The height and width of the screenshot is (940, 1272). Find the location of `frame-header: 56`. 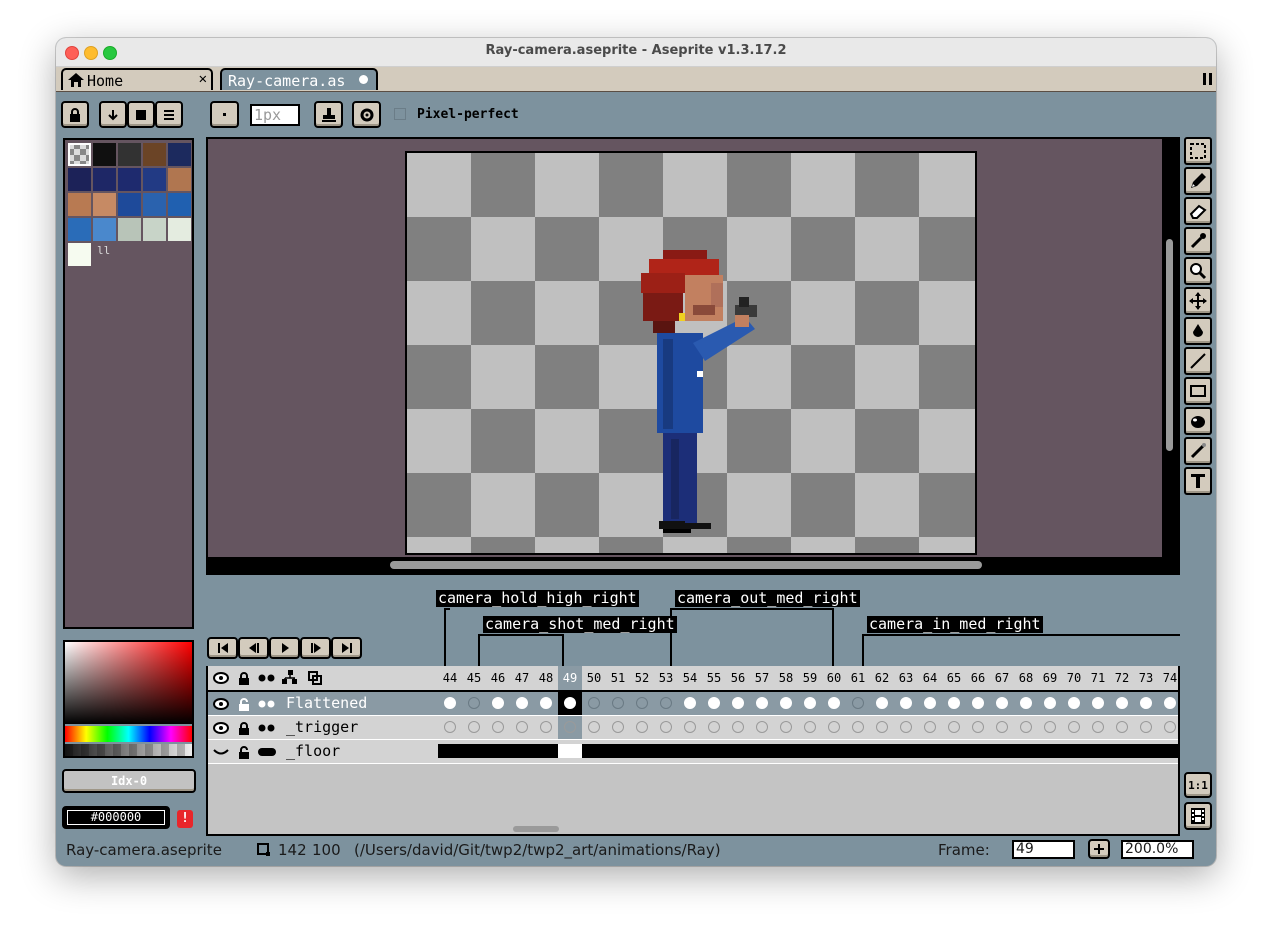

frame-header: 56 is located at coordinates (738, 678).